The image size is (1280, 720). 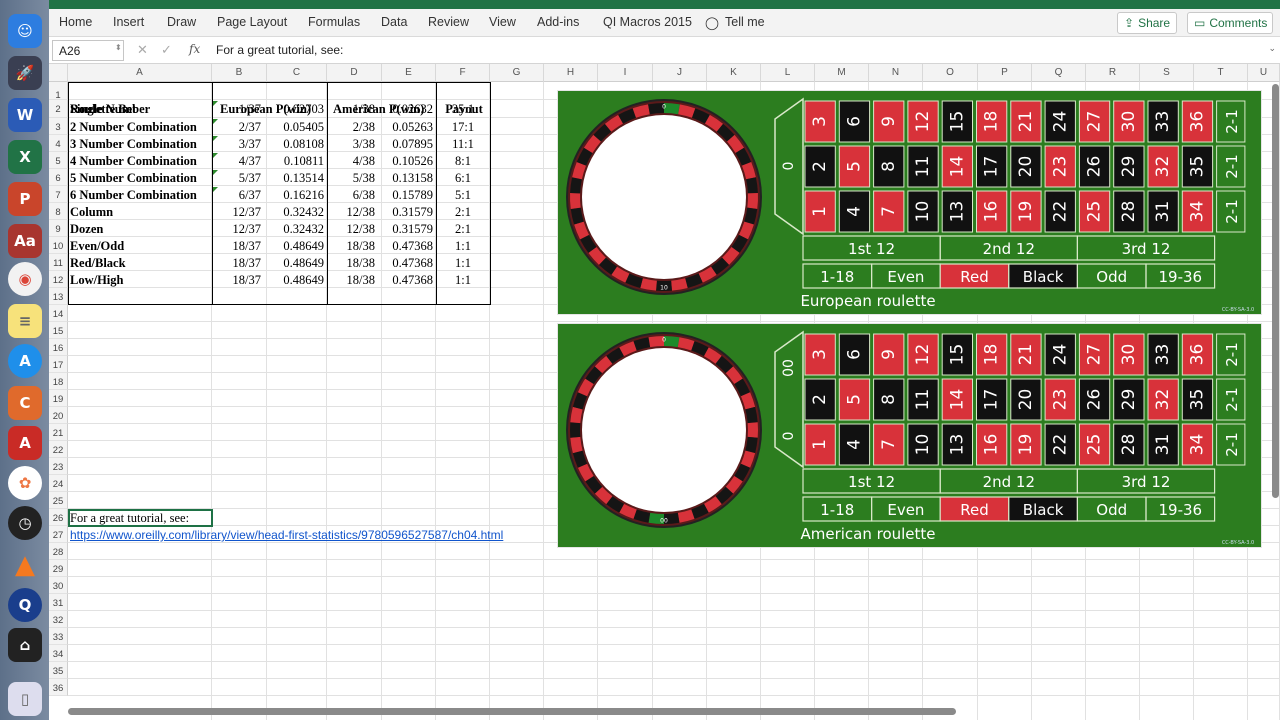 I want to click on am-prob-cell: 0.13158, so click(x=407, y=178).